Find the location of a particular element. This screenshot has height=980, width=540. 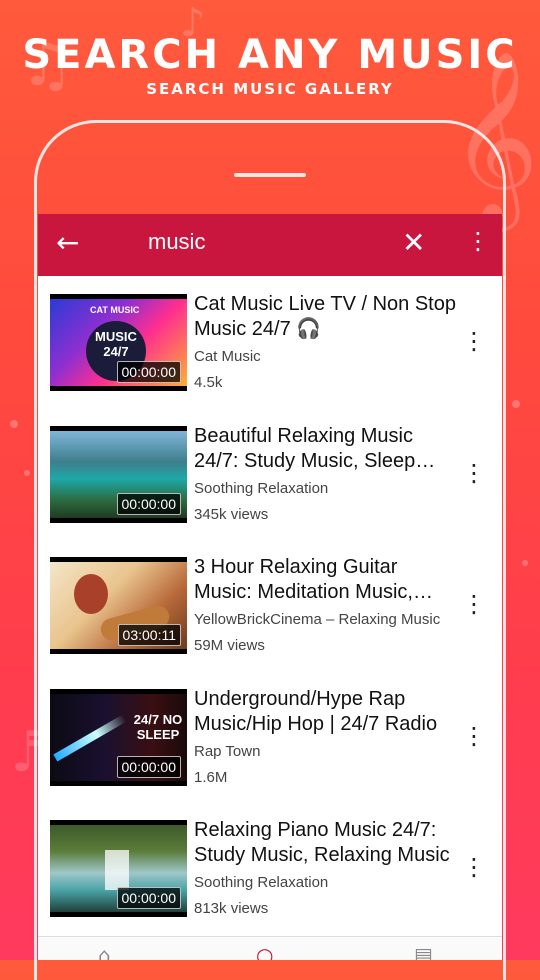

channel-name: Cat Music is located at coordinates (227, 356).